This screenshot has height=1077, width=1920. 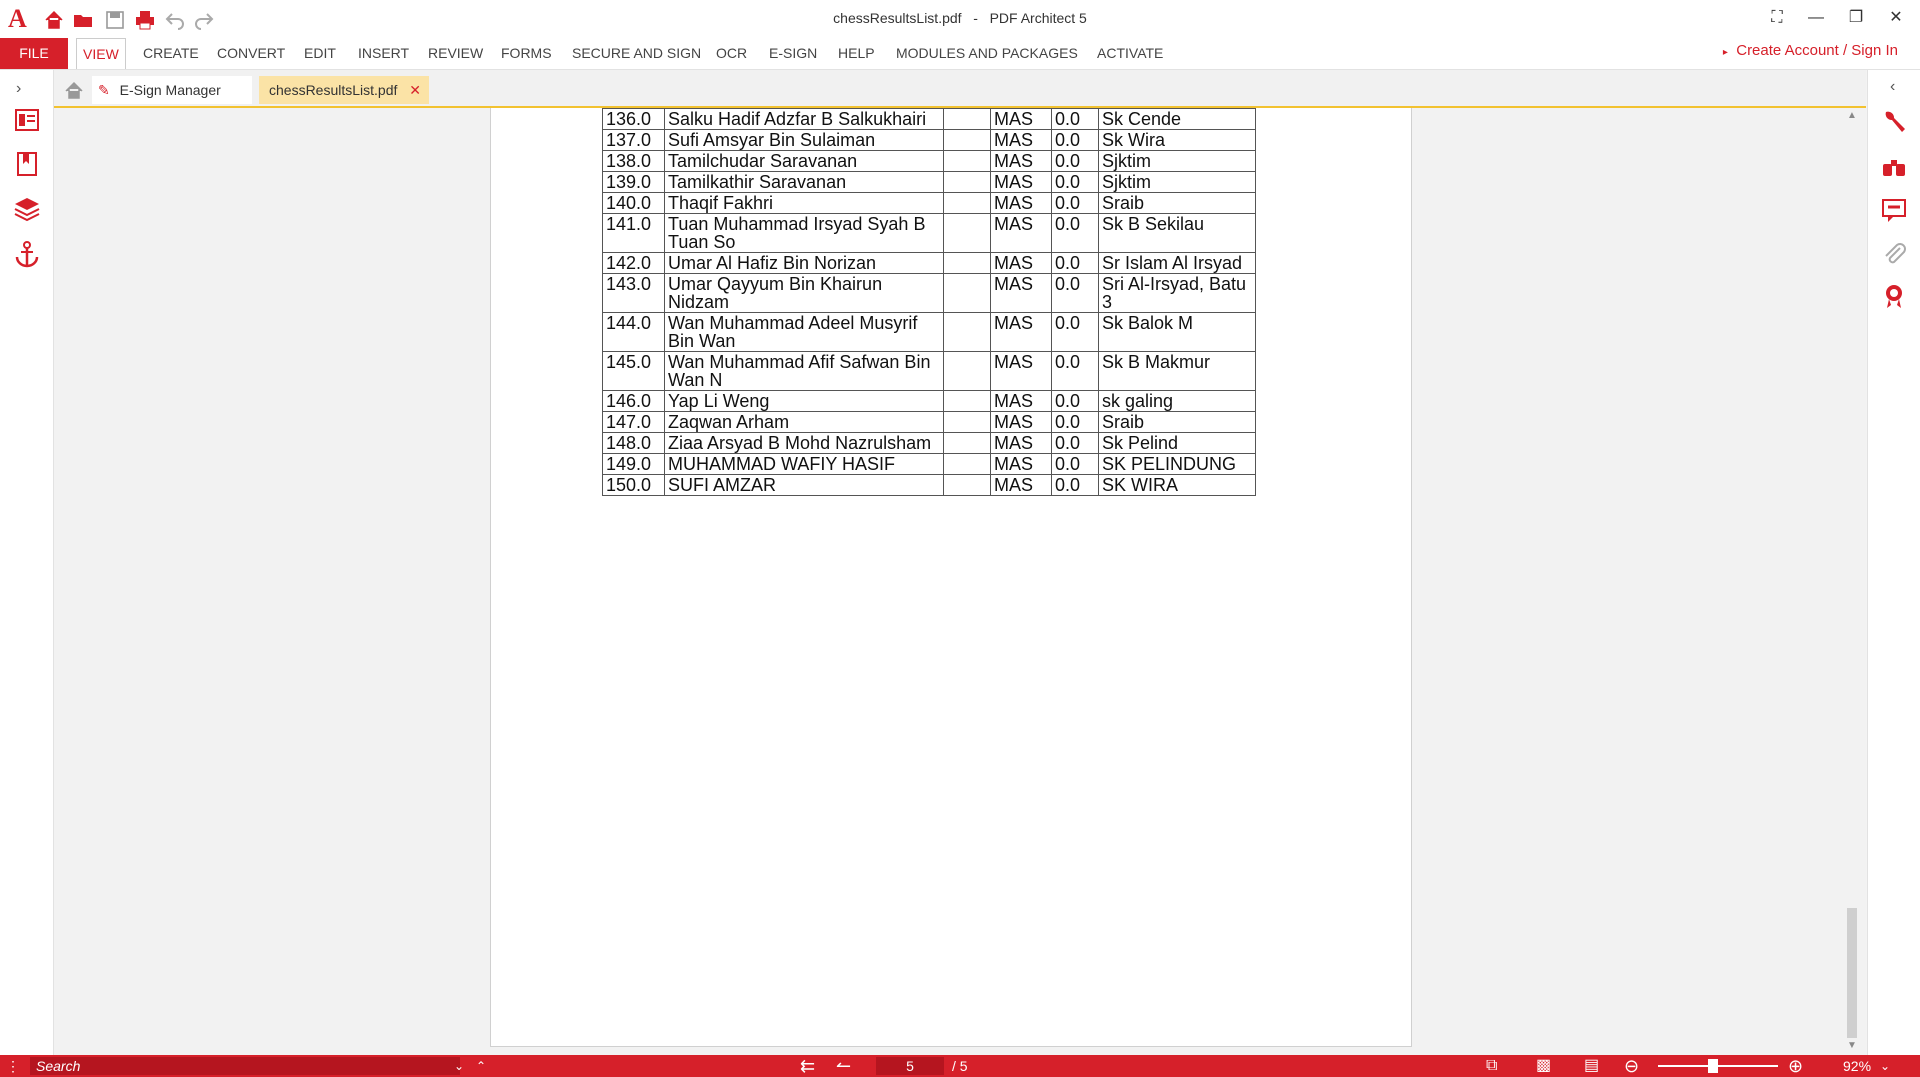 What do you see at coordinates (1177, 119) in the screenshot?
I see `club-cell: Sk Cende` at bounding box center [1177, 119].